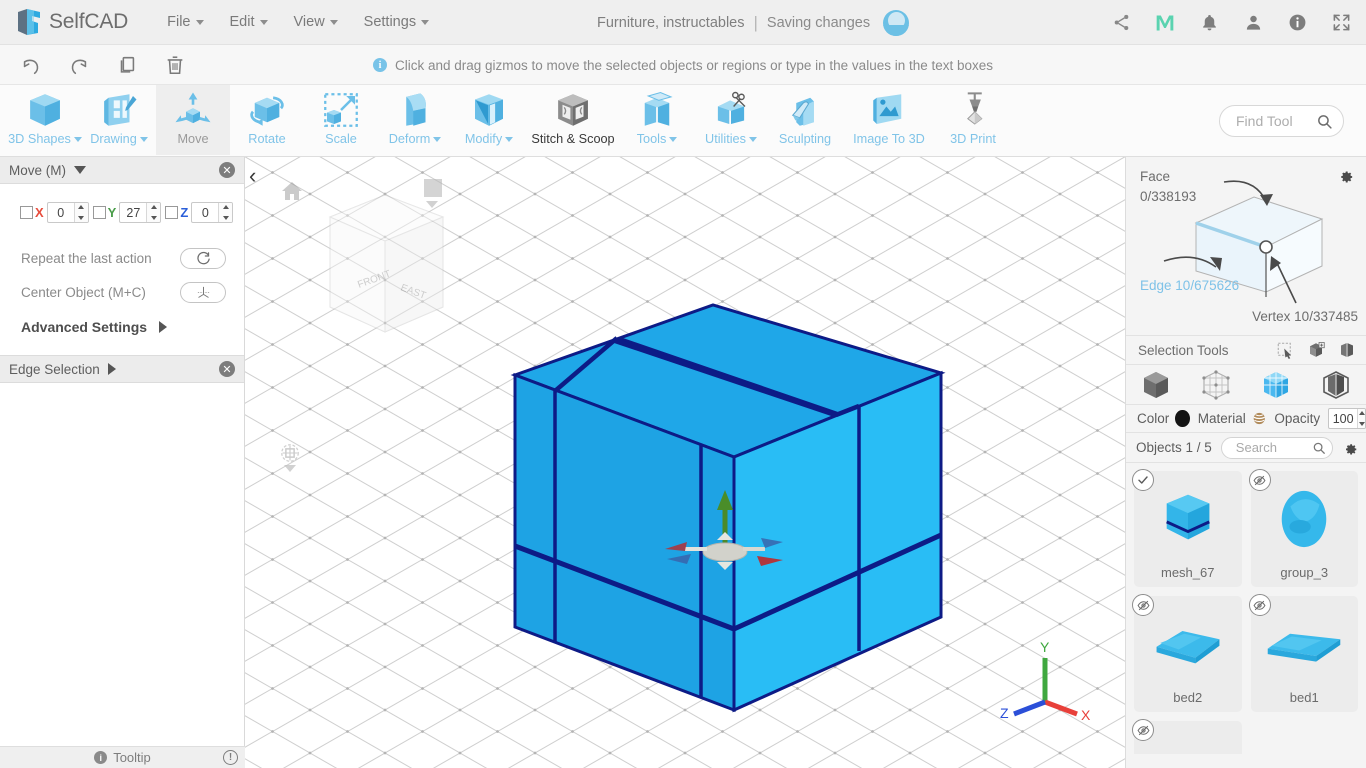  What do you see at coordinates (1182, 418) in the screenshot?
I see `color-swatch` at bounding box center [1182, 418].